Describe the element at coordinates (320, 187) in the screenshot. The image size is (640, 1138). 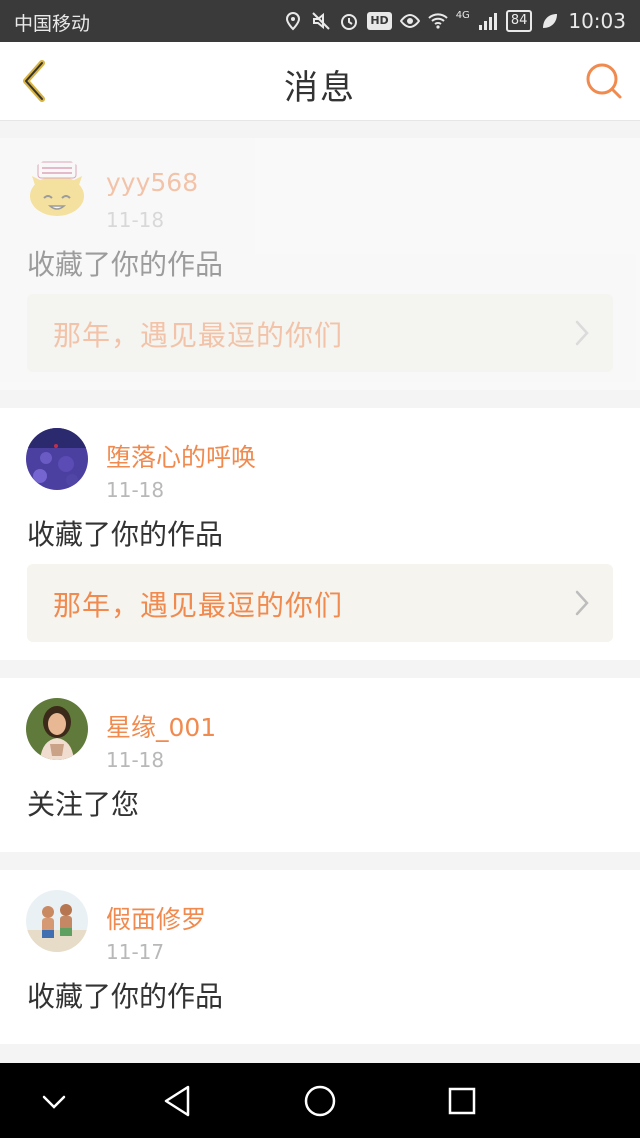
I see `message-header: yyy568 11-18` at that location.